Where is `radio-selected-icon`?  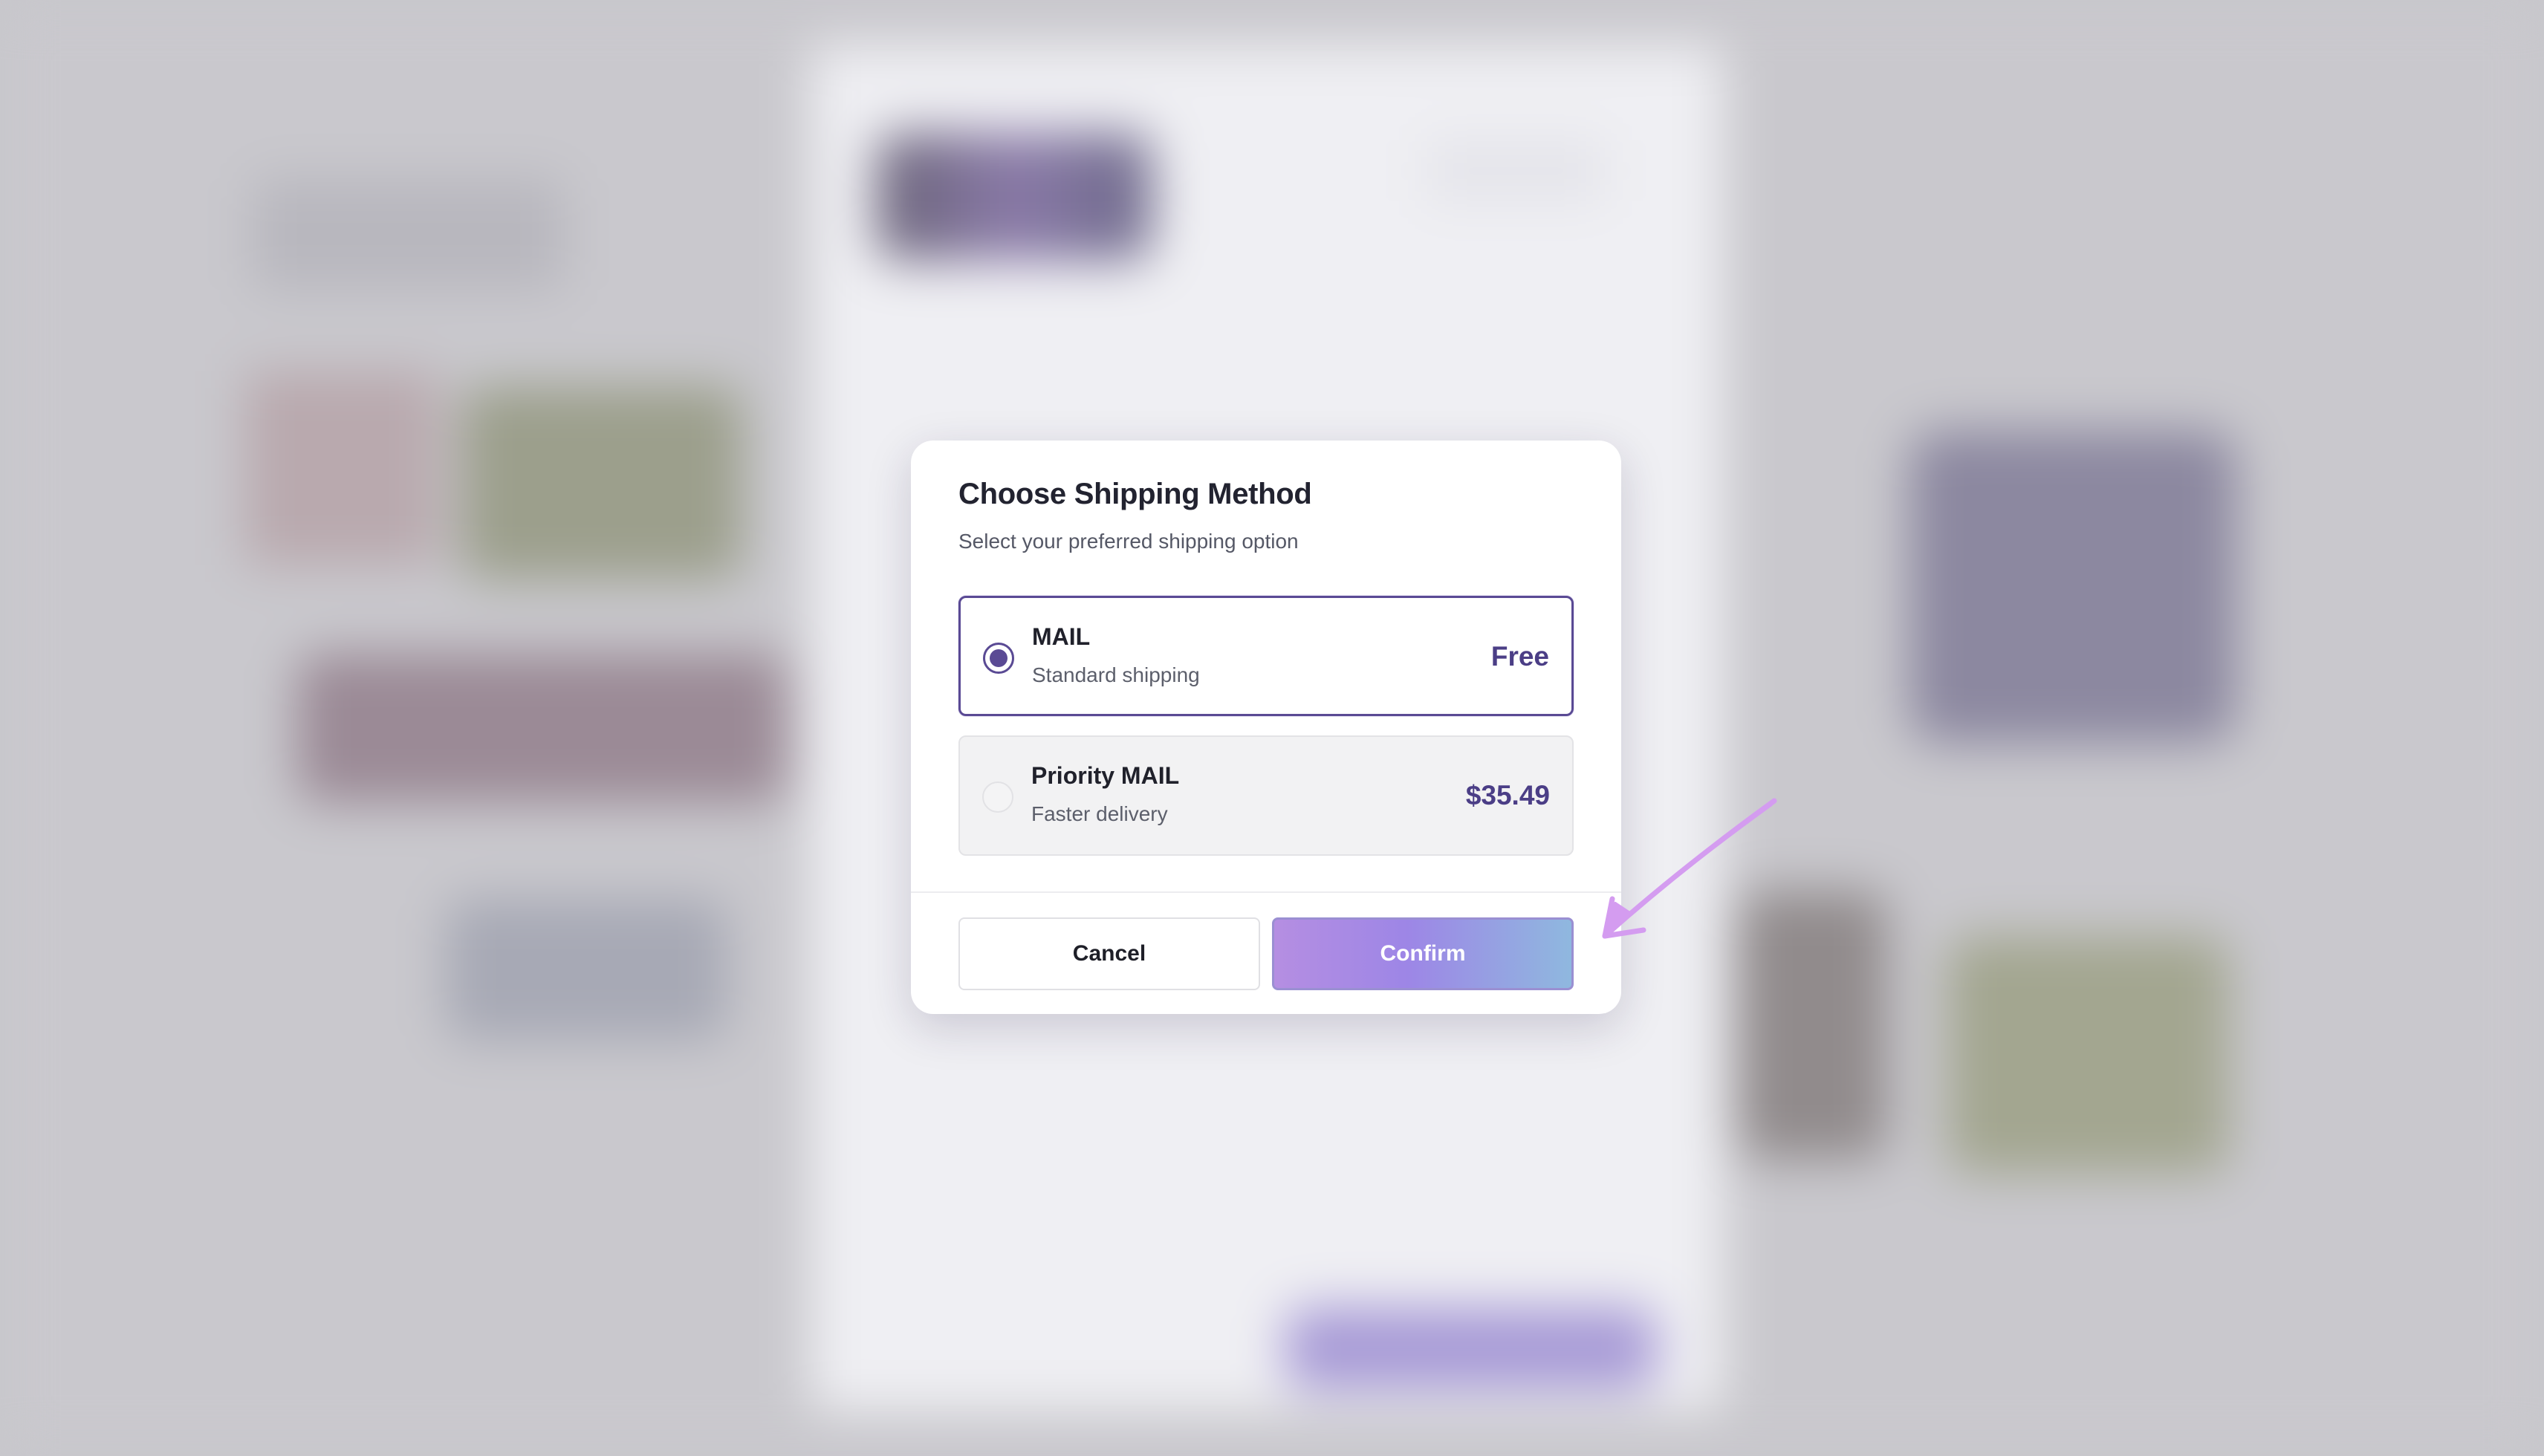
radio-selected-icon is located at coordinates (998, 658).